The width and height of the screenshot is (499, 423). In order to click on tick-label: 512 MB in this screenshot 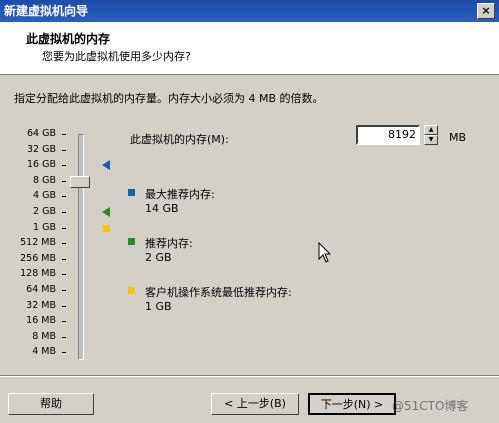, I will do `click(38, 243)`.